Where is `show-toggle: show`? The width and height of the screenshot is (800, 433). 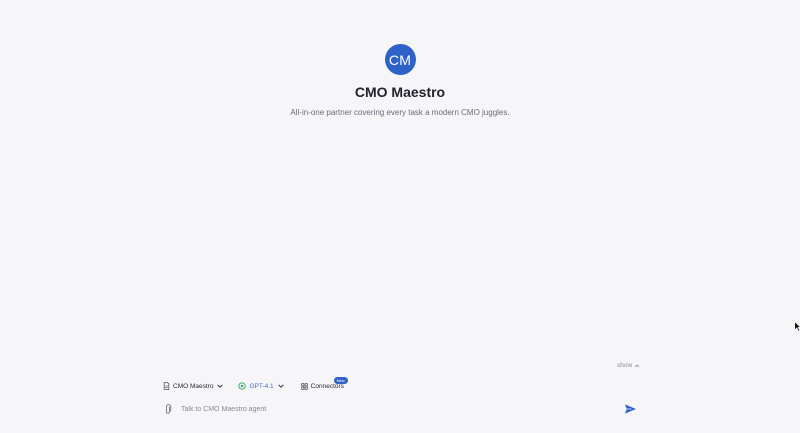 show-toggle: show is located at coordinates (628, 365).